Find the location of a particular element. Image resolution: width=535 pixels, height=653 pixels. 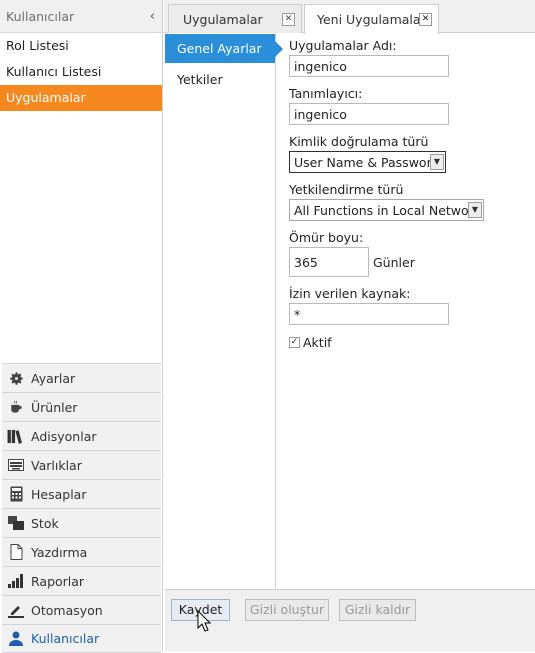

tab-yeni-uygulamalar-ekle: Yeni Uygulamalar Ekle ✕ is located at coordinates (371, 19).